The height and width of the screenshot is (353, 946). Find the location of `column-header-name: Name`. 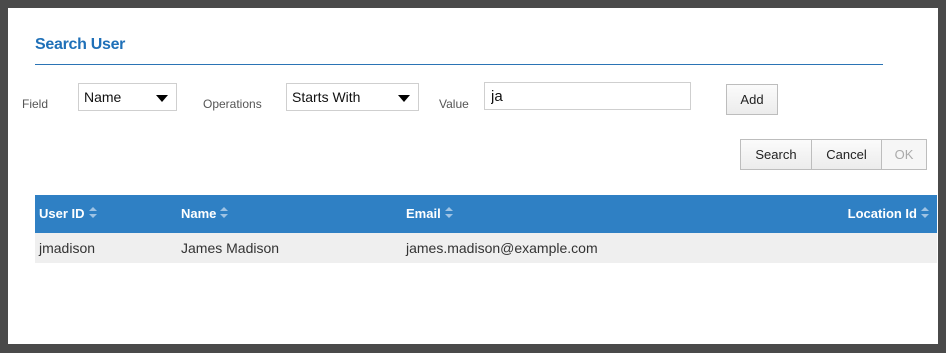

column-header-name: Name is located at coordinates (205, 214).